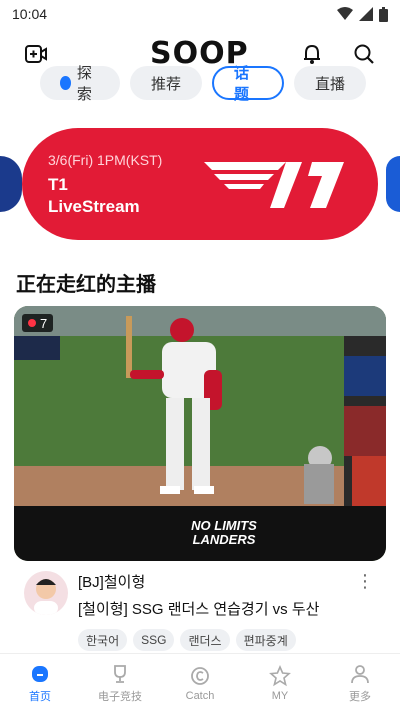 This screenshot has height=712, width=400. I want to click on tab-explore: 探索, so click(80, 84).